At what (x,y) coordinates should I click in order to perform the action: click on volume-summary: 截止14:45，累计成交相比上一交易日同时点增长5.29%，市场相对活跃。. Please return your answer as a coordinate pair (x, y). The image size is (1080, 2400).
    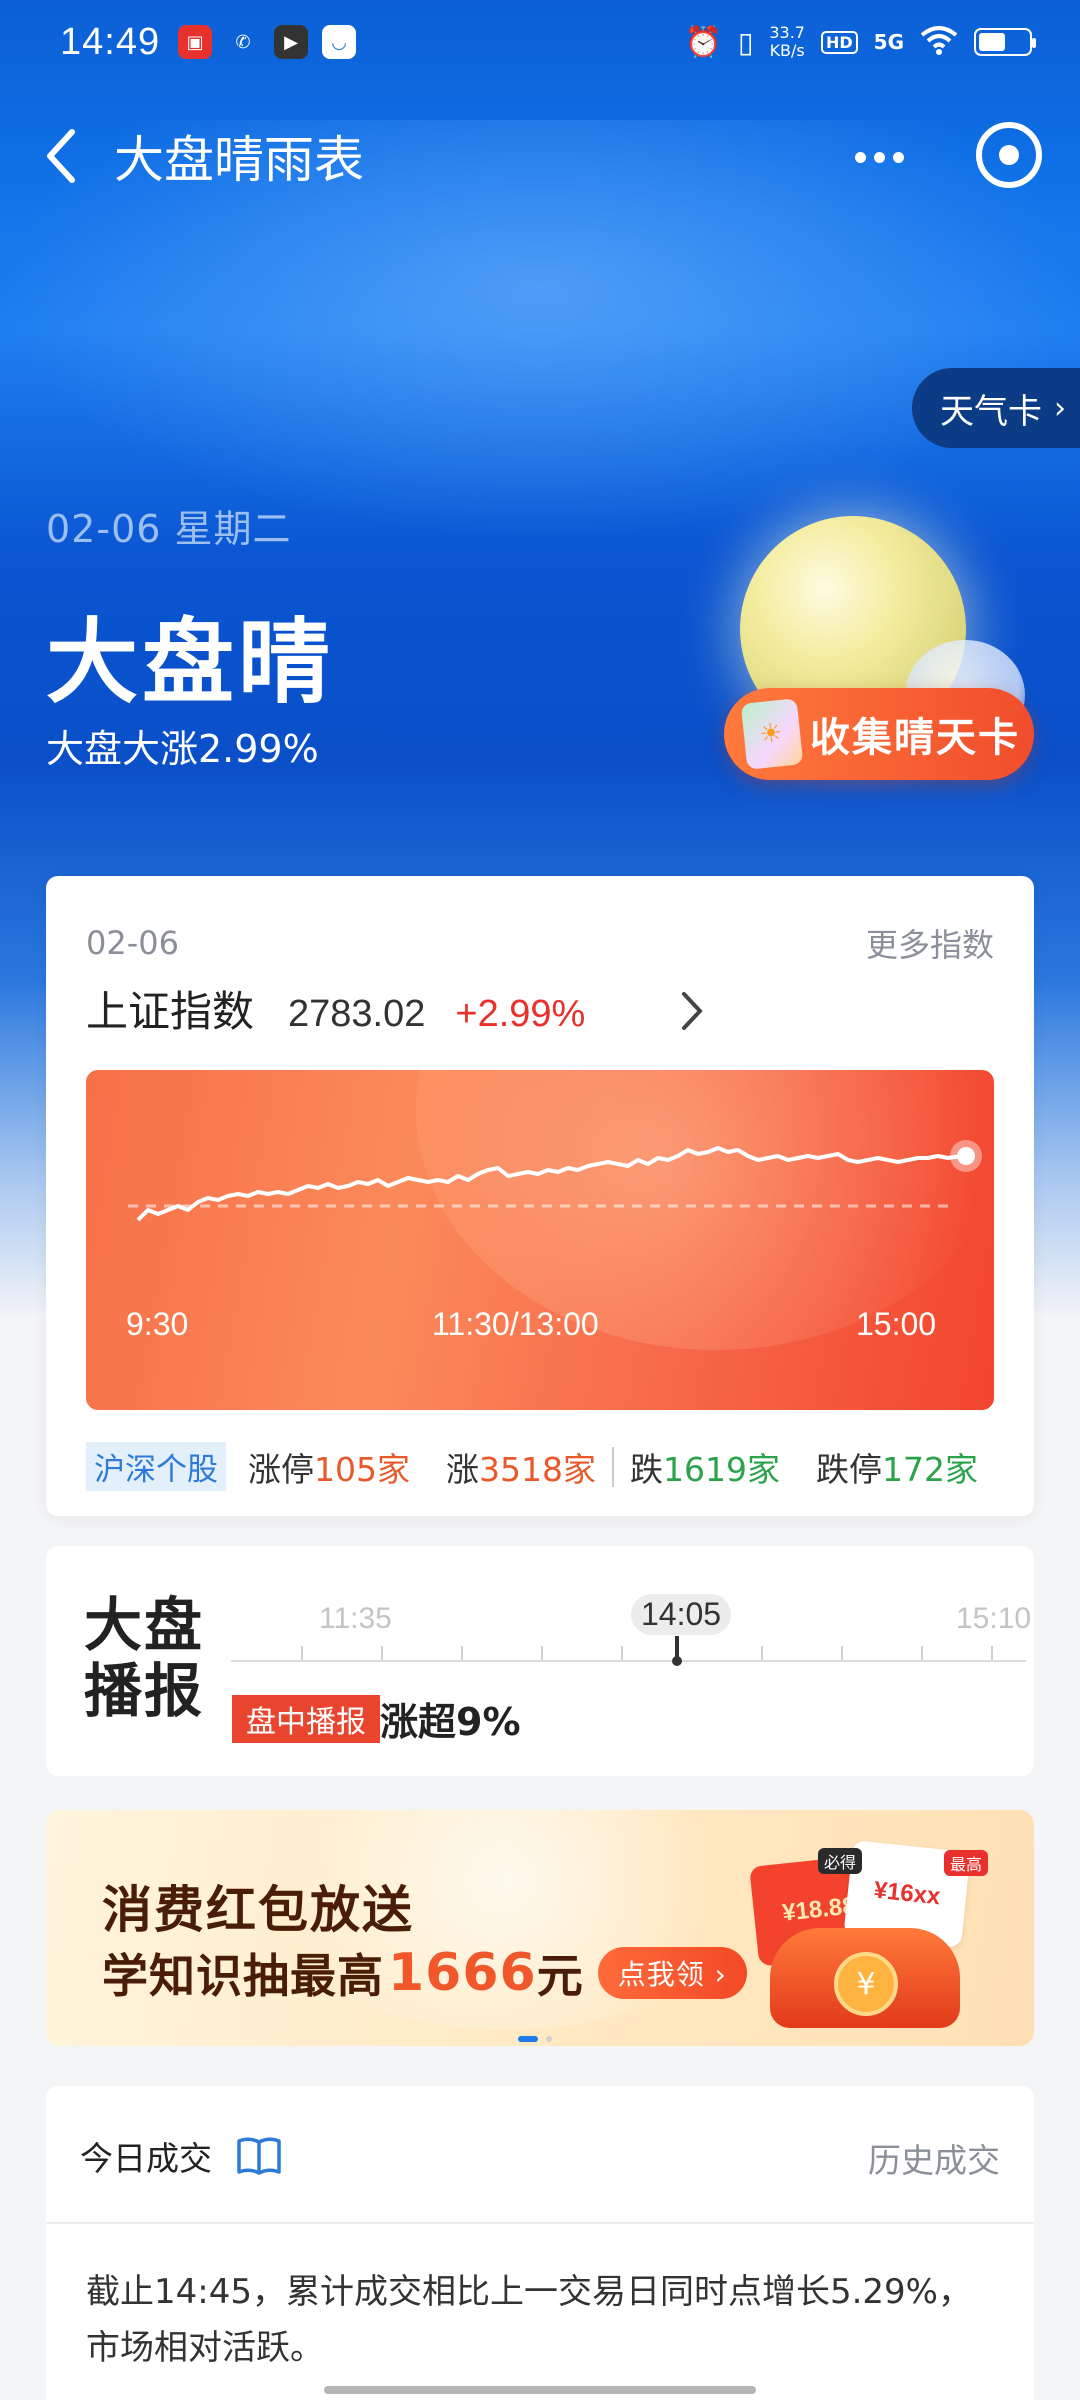
    Looking at the image, I should click on (529, 2320).